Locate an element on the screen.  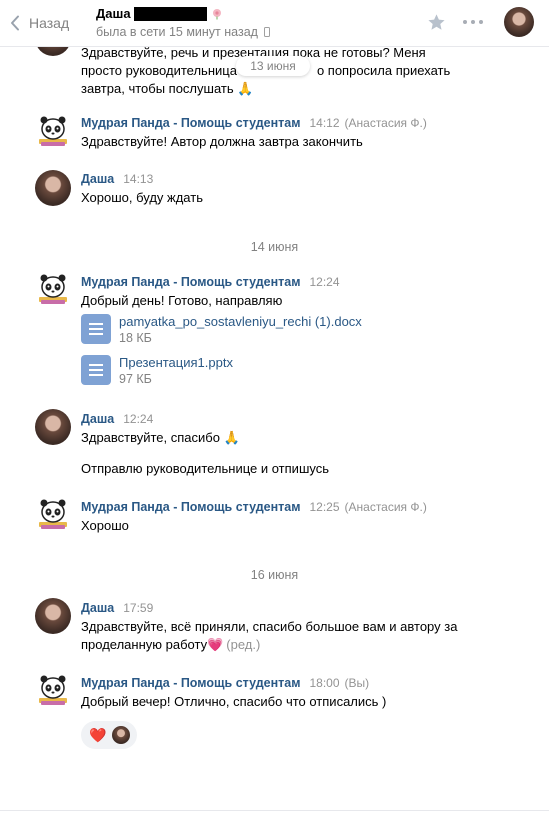
document-name: Презентация1.pptx is located at coordinates (176, 363).